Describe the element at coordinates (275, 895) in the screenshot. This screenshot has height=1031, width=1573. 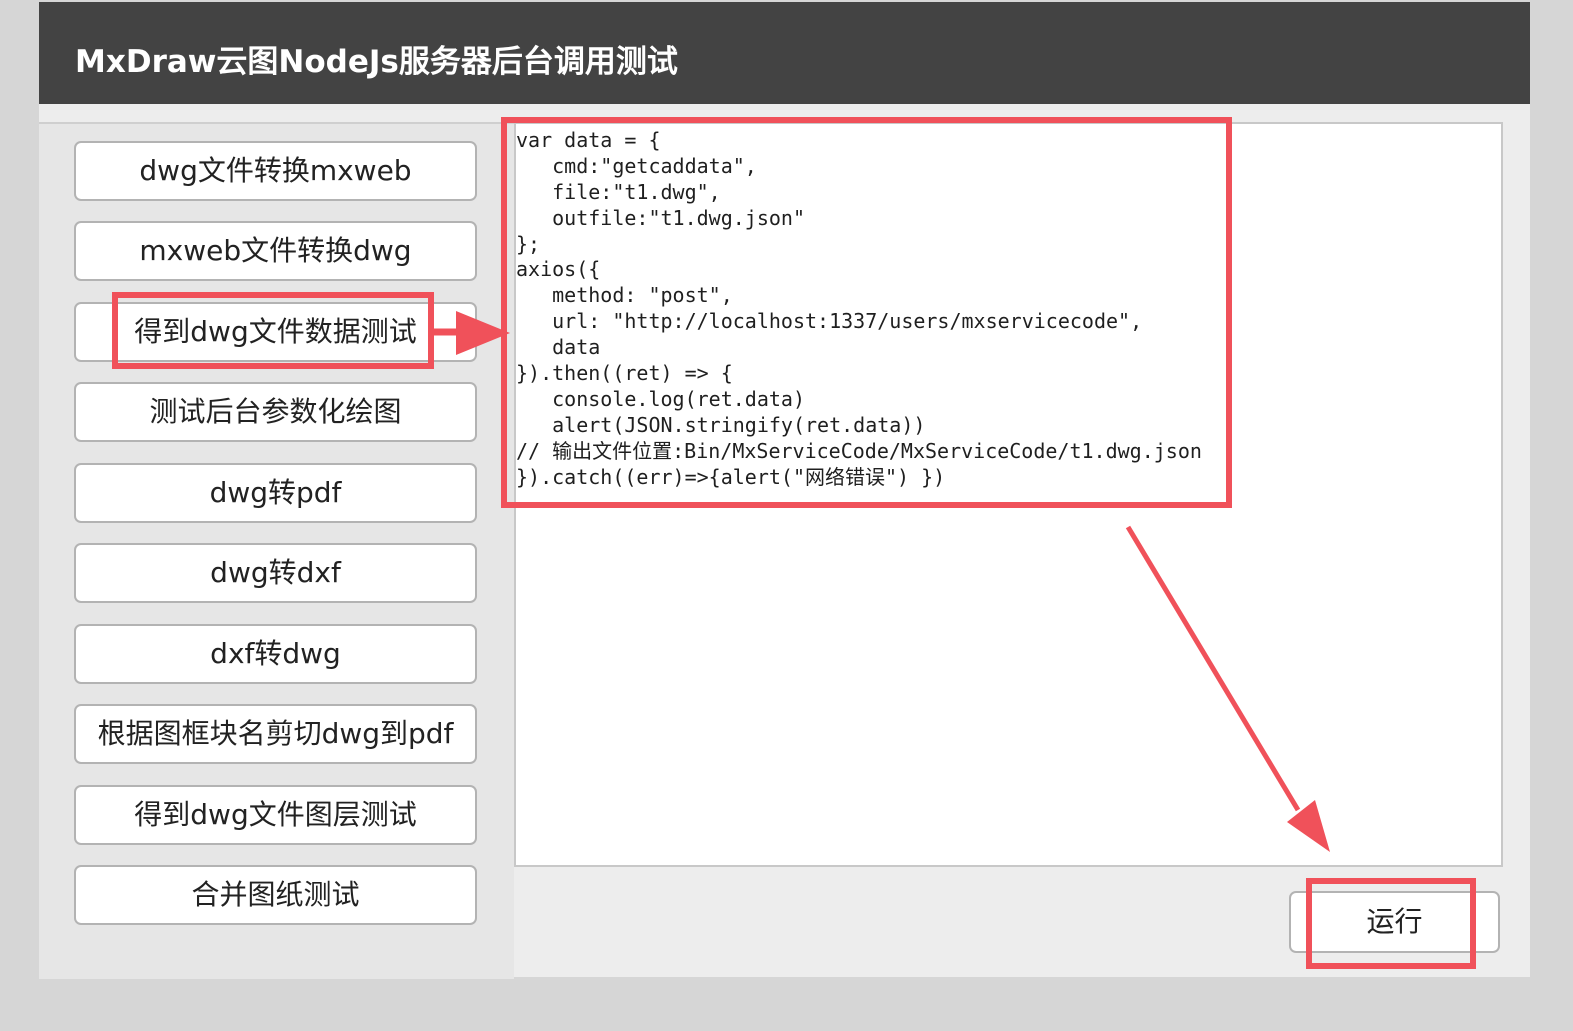
I see `merge-drawings-button: 合并图纸测试` at that location.